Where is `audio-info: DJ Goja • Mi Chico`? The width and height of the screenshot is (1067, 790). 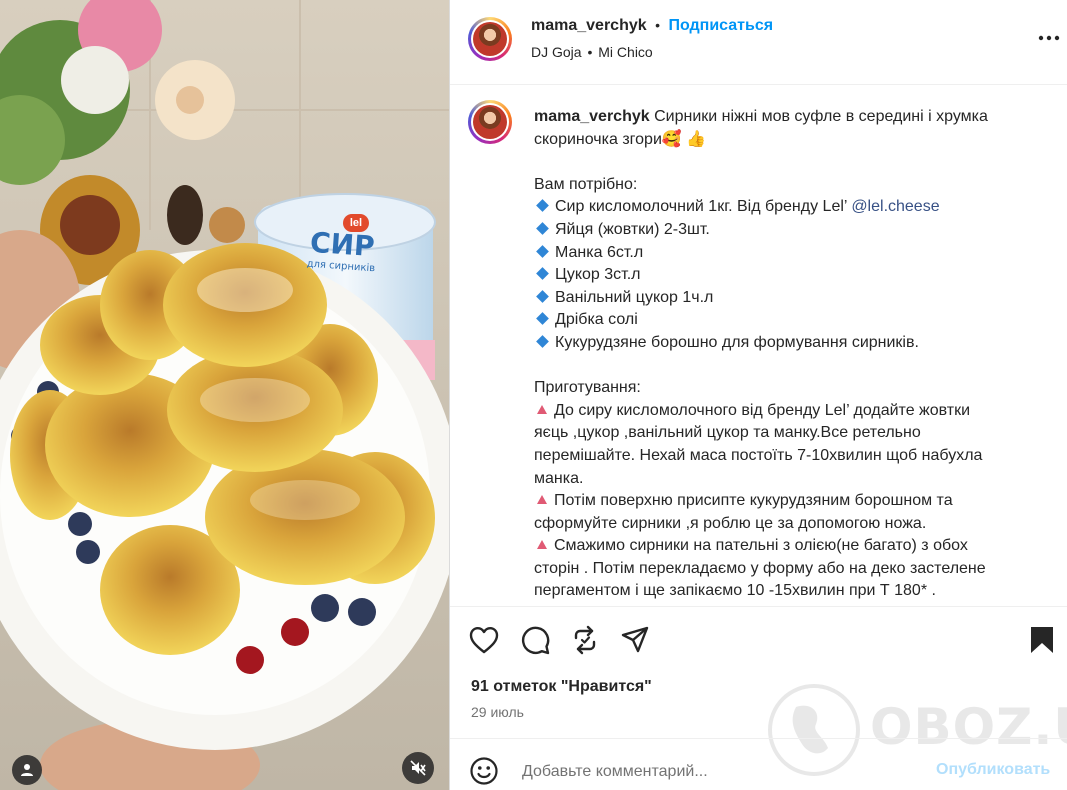 audio-info: DJ Goja • Mi Chico is located at coordinates (592, 52).